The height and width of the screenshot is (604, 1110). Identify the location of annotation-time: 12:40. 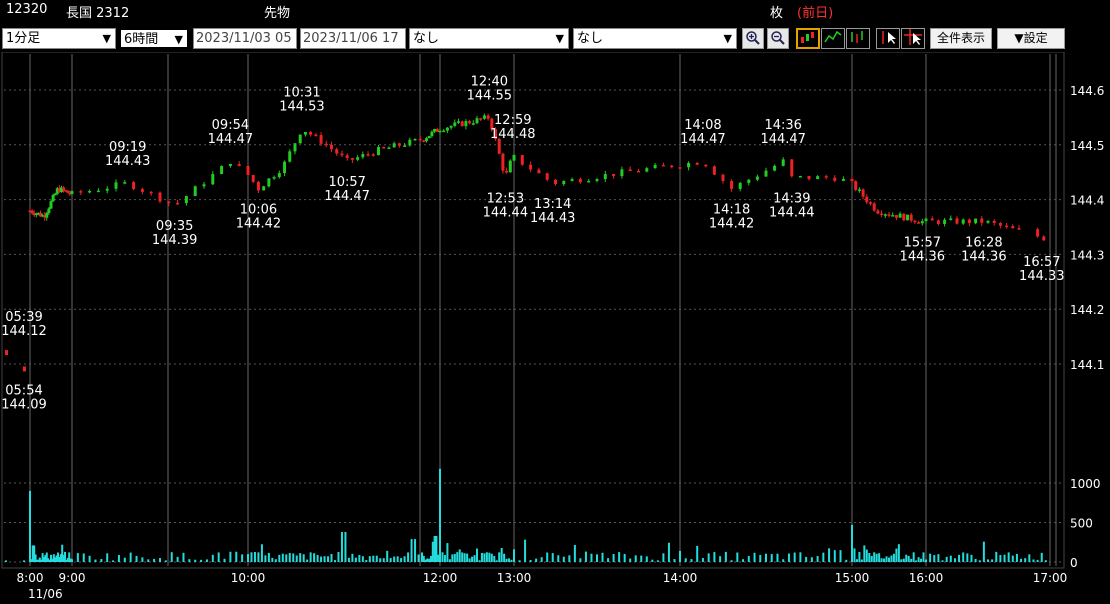
(489, 81).